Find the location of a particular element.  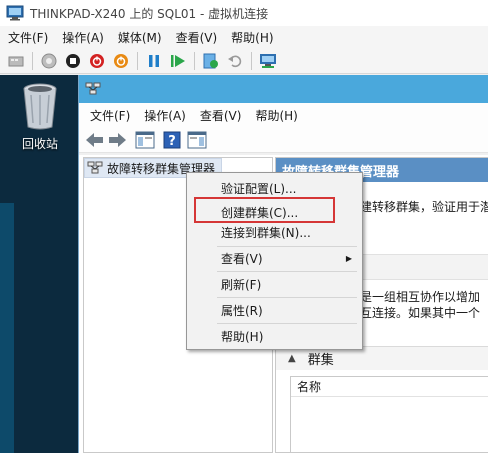

vm-window-title: THINKPAD-X240 上的 SQL01 - 虚拟机连接 is located at coordinates (149, 13).